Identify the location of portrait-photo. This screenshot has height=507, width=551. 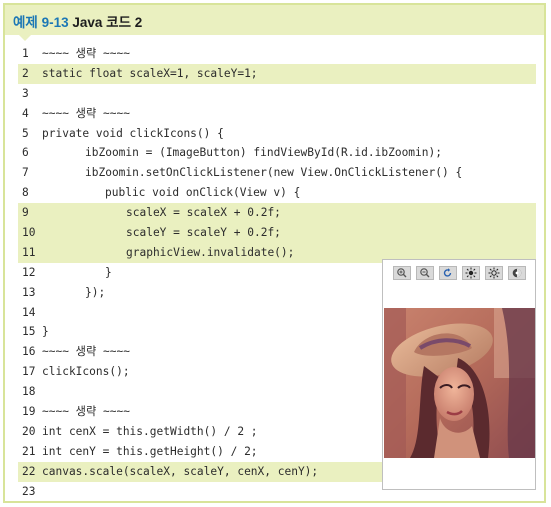
(459, 383).